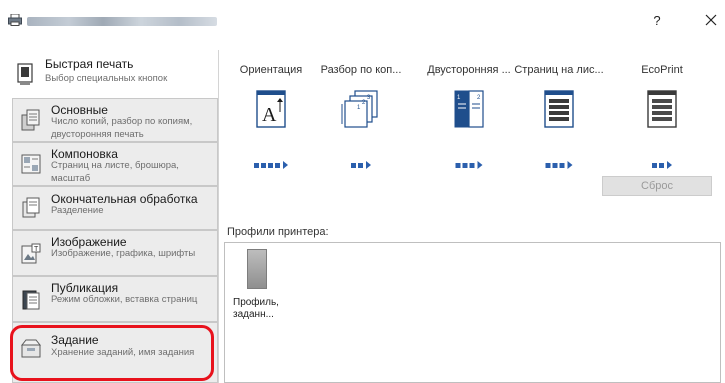  What do you see at coordinates (711, 20) in the screenshot?
I see `close-icon` at bounding box center [711, 20].